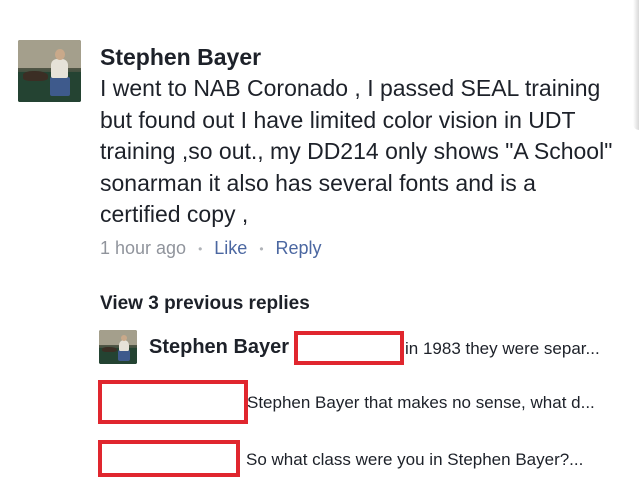 The image size is (639, 496). I want to click on comment-timestamp: 1 hour ago, so click(143, 248).